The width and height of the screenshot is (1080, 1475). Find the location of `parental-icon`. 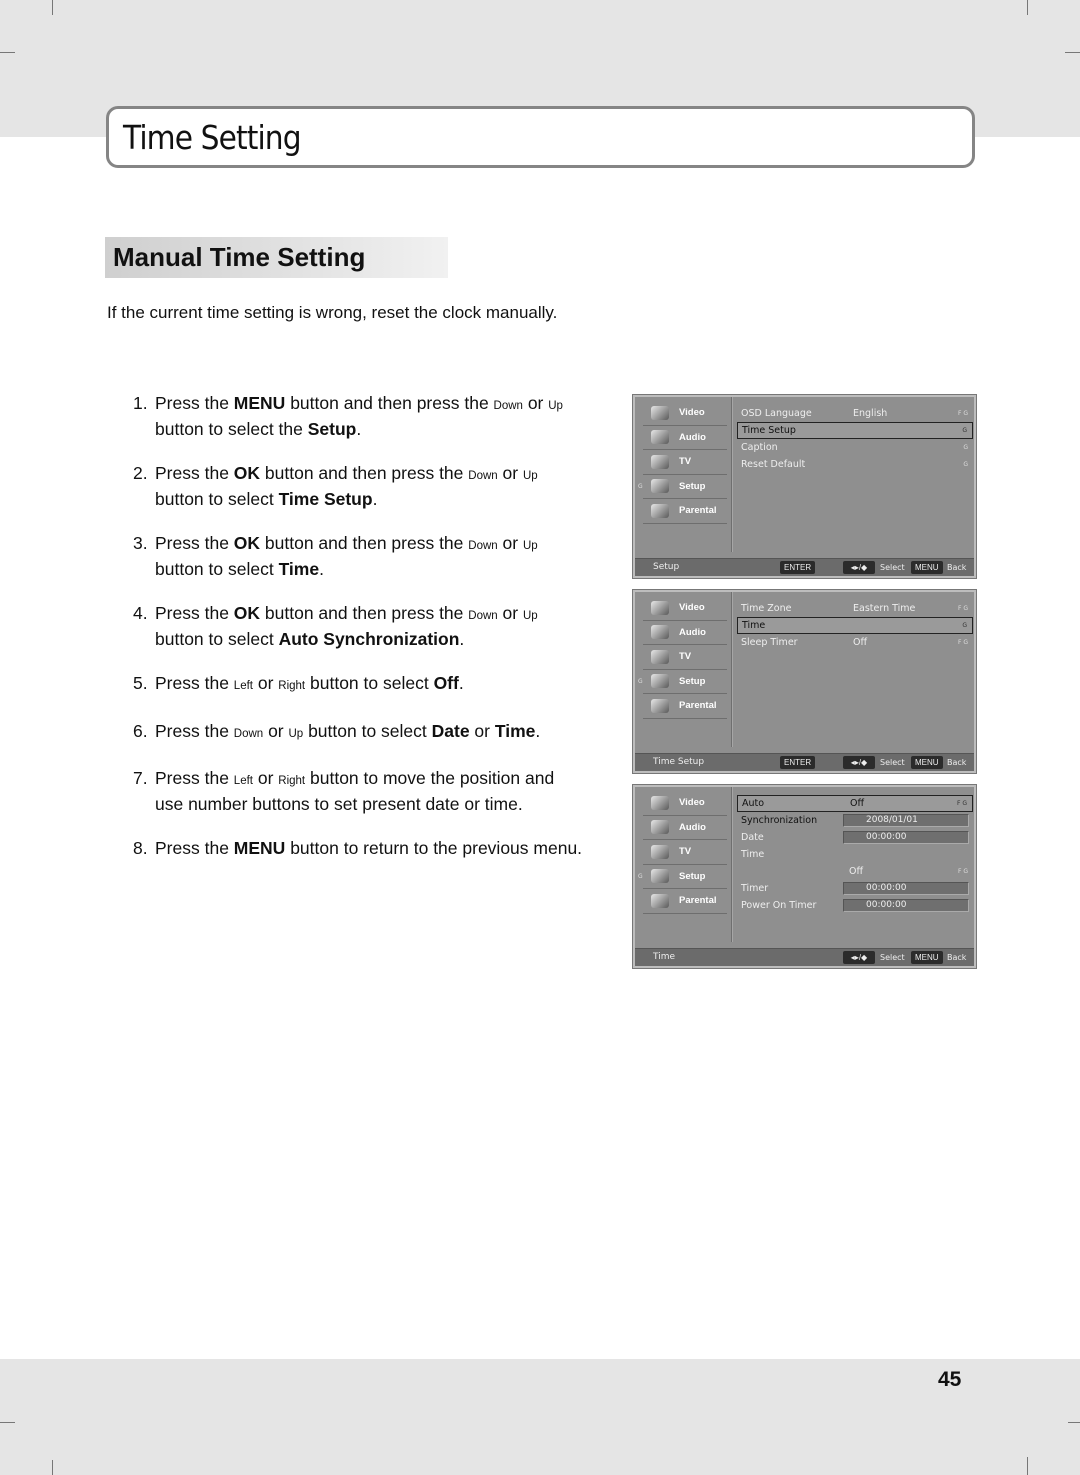

parental-icon is located at coordinates (660, 705).